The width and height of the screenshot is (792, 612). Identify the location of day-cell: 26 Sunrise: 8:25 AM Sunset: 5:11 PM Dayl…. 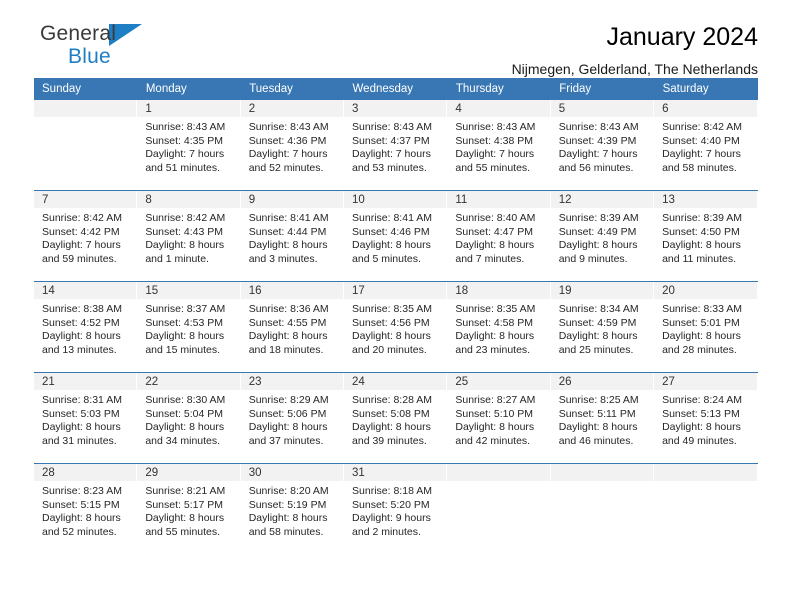
(602, 418).